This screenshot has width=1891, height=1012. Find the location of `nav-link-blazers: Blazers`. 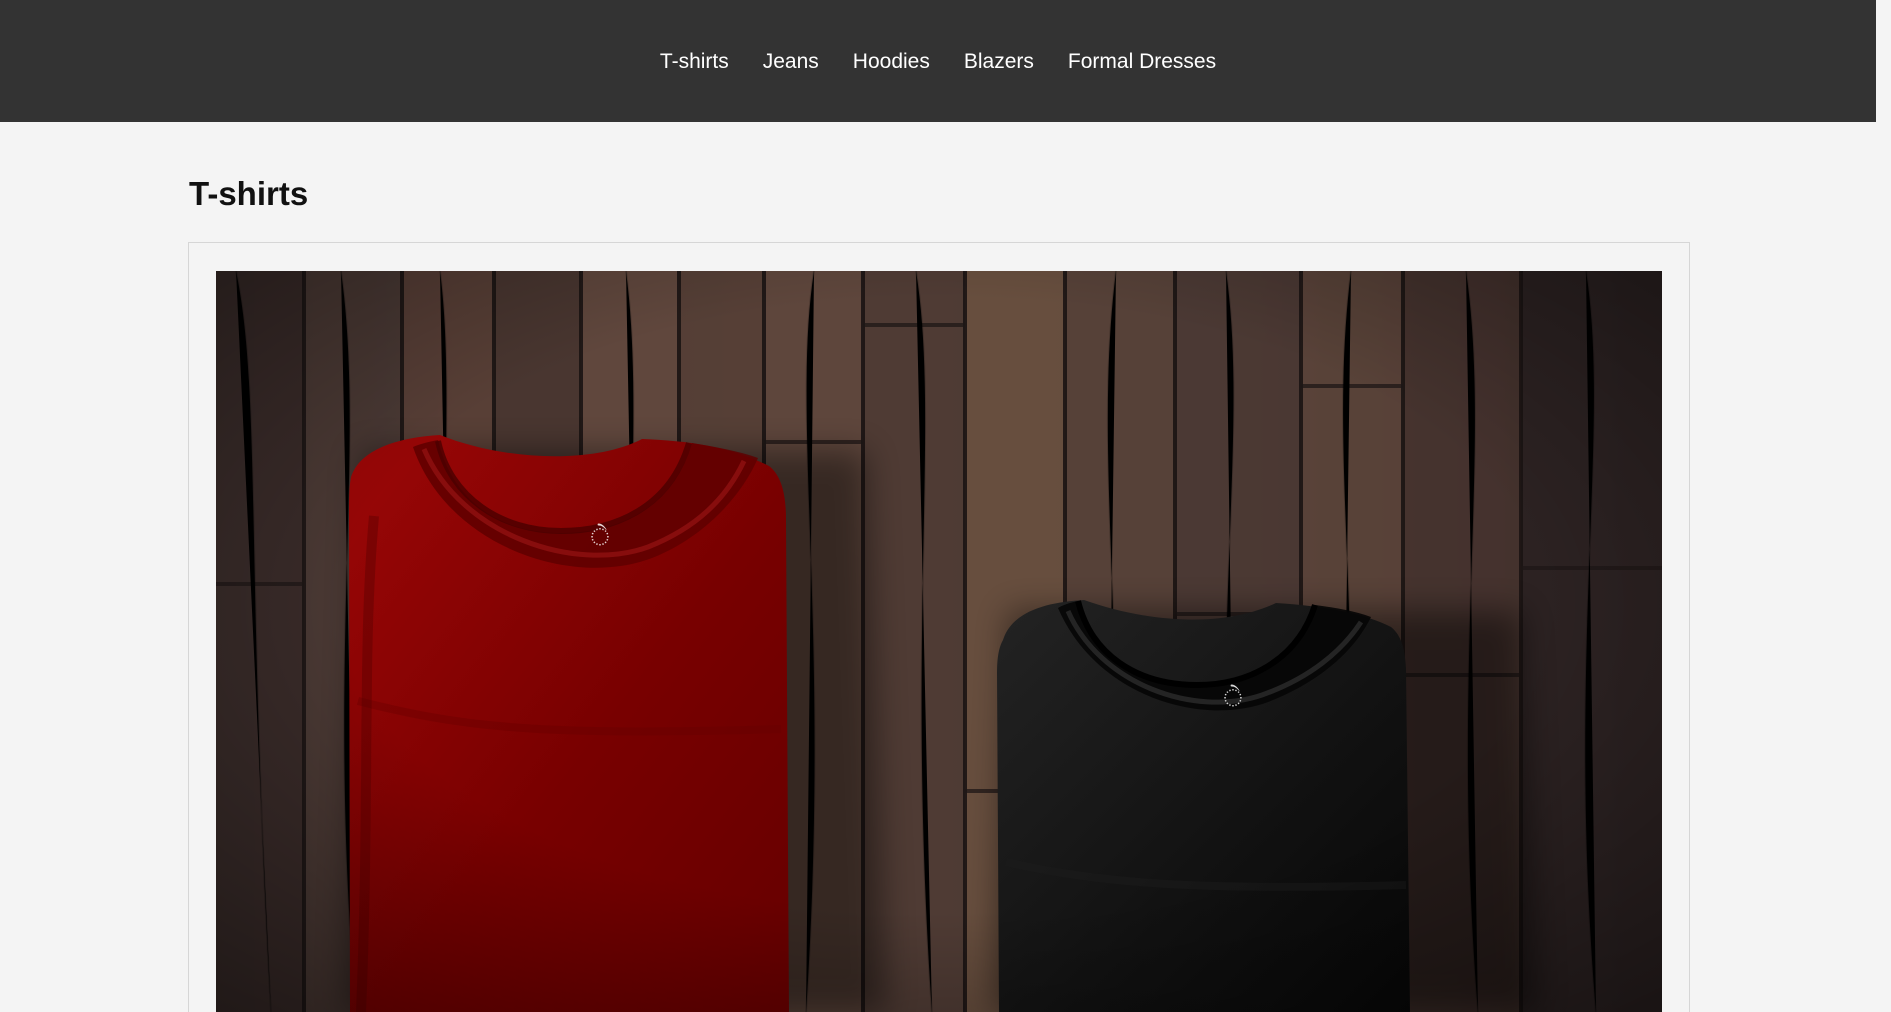

nav-link-blazers: Blazers is located at coordinates (999, 61).